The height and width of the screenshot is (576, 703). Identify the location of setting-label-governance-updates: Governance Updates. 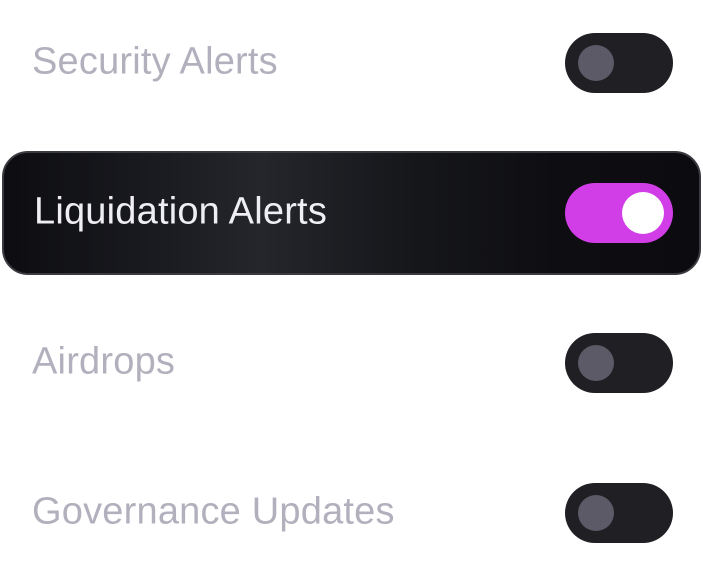
(213, 511).